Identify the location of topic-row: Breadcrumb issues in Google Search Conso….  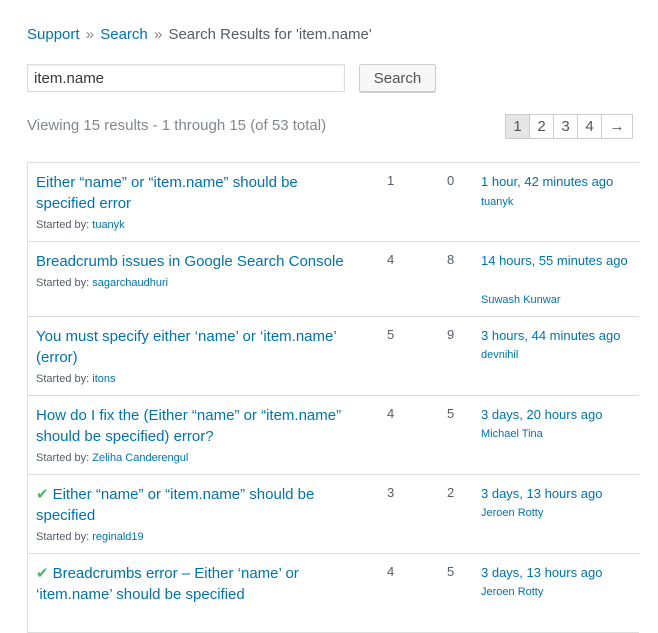
(333, 279).